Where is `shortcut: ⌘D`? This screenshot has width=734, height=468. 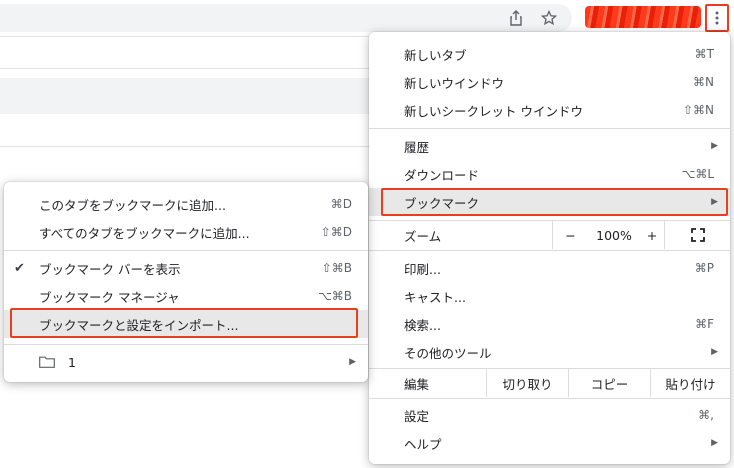 shortcut: ⌘D is located at coordinates (341, 204).